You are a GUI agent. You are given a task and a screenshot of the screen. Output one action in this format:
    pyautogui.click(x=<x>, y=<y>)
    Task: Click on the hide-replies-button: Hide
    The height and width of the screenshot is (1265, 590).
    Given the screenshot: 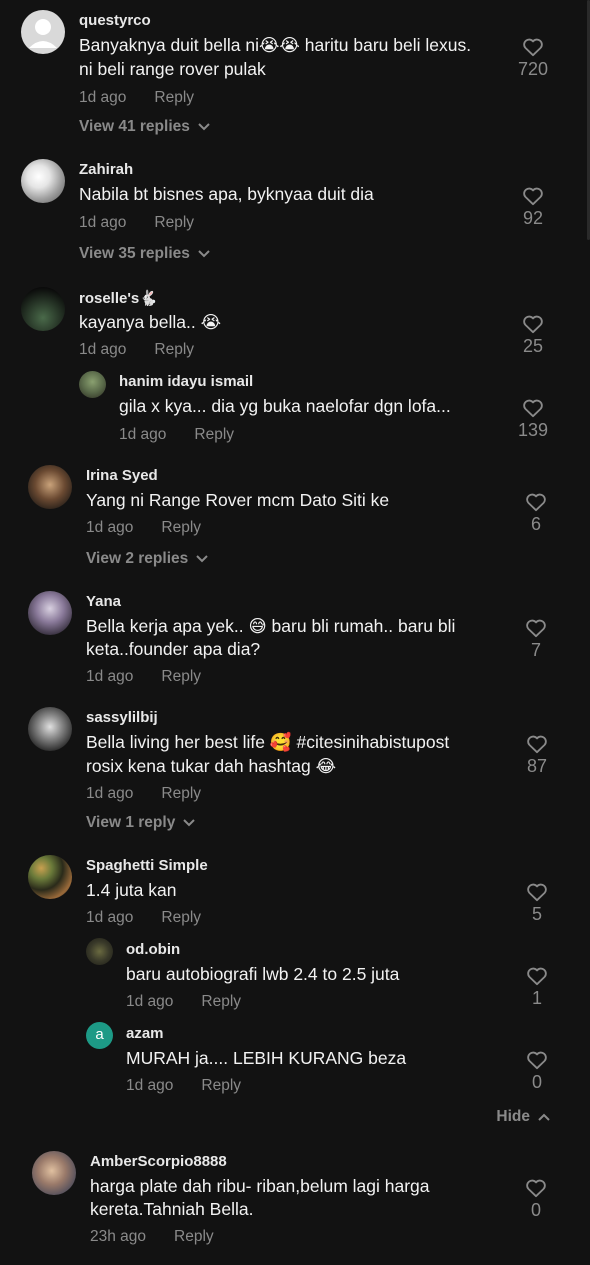 What is the action you would take?
    pyautogui.click(x=523, y=1117)
    